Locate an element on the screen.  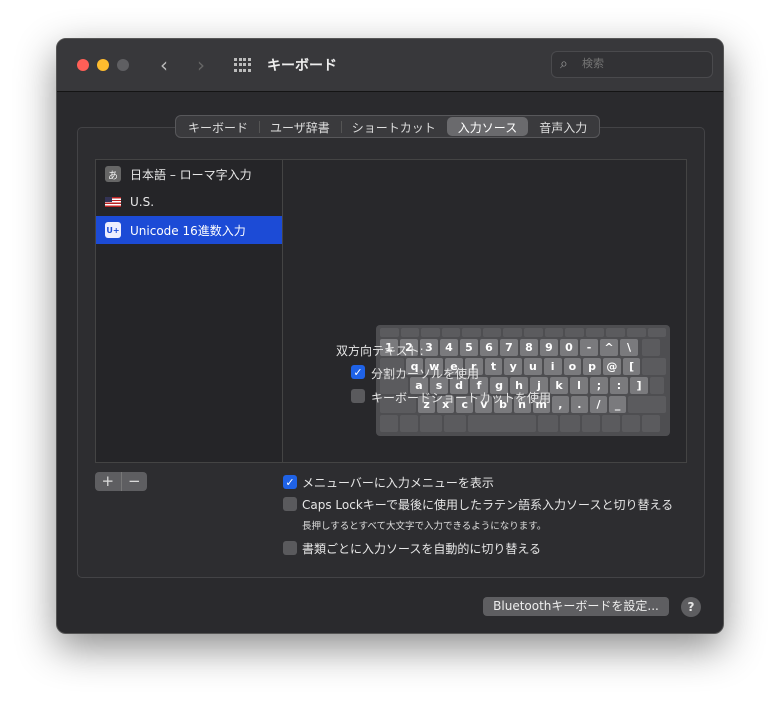
back-button: ‹ is located at coordinates (164, 65).